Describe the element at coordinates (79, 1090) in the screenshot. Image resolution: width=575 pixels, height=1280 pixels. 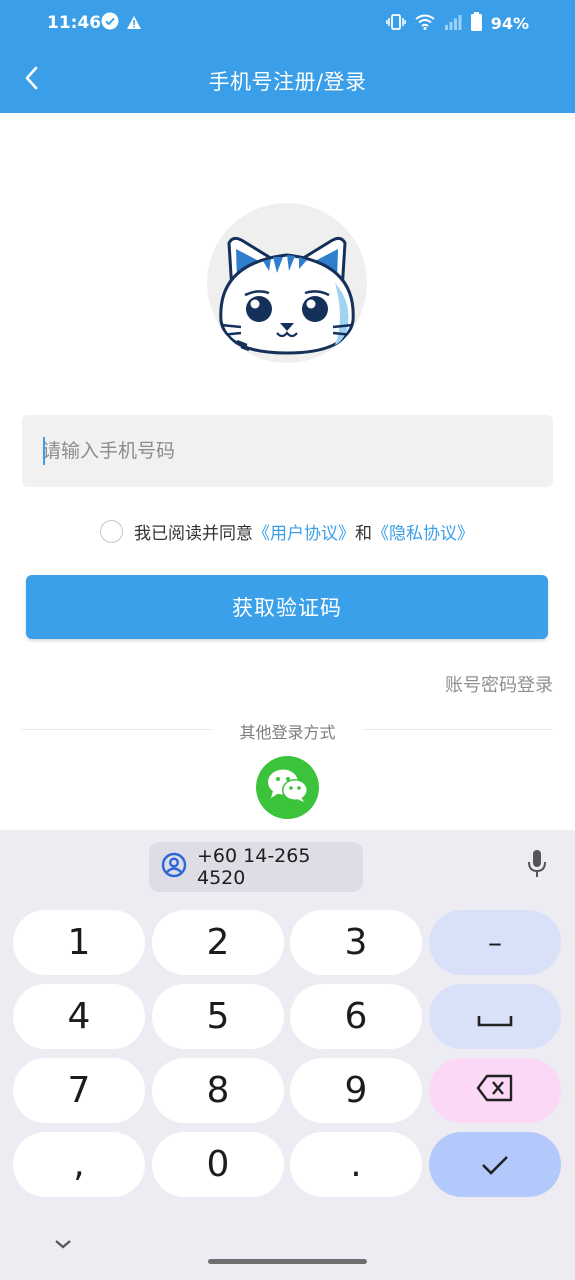
I see `key-7: 7` at that location.